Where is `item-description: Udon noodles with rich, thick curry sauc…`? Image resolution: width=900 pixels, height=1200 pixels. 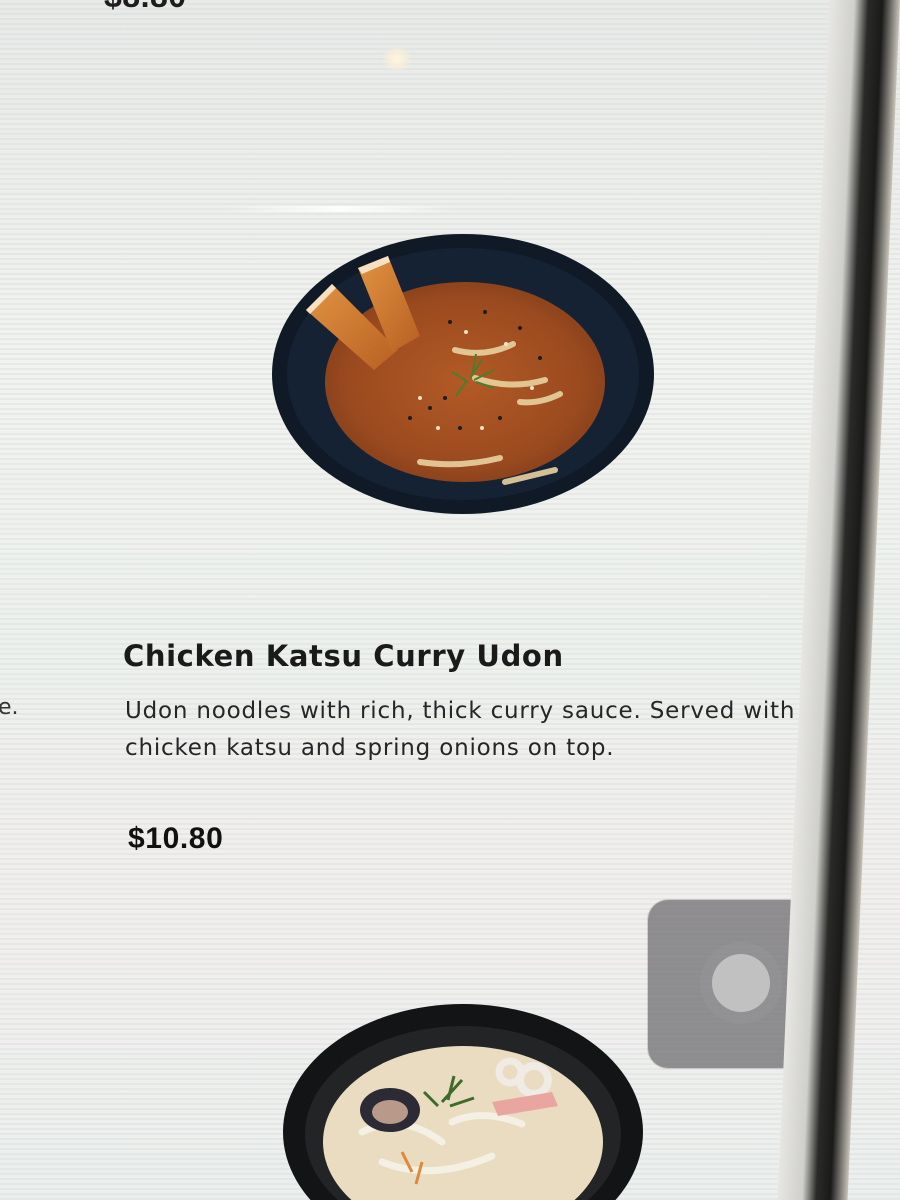 item-description: Udon noodles with rich, thick curry sauc… is located at coordinates (460, 729).